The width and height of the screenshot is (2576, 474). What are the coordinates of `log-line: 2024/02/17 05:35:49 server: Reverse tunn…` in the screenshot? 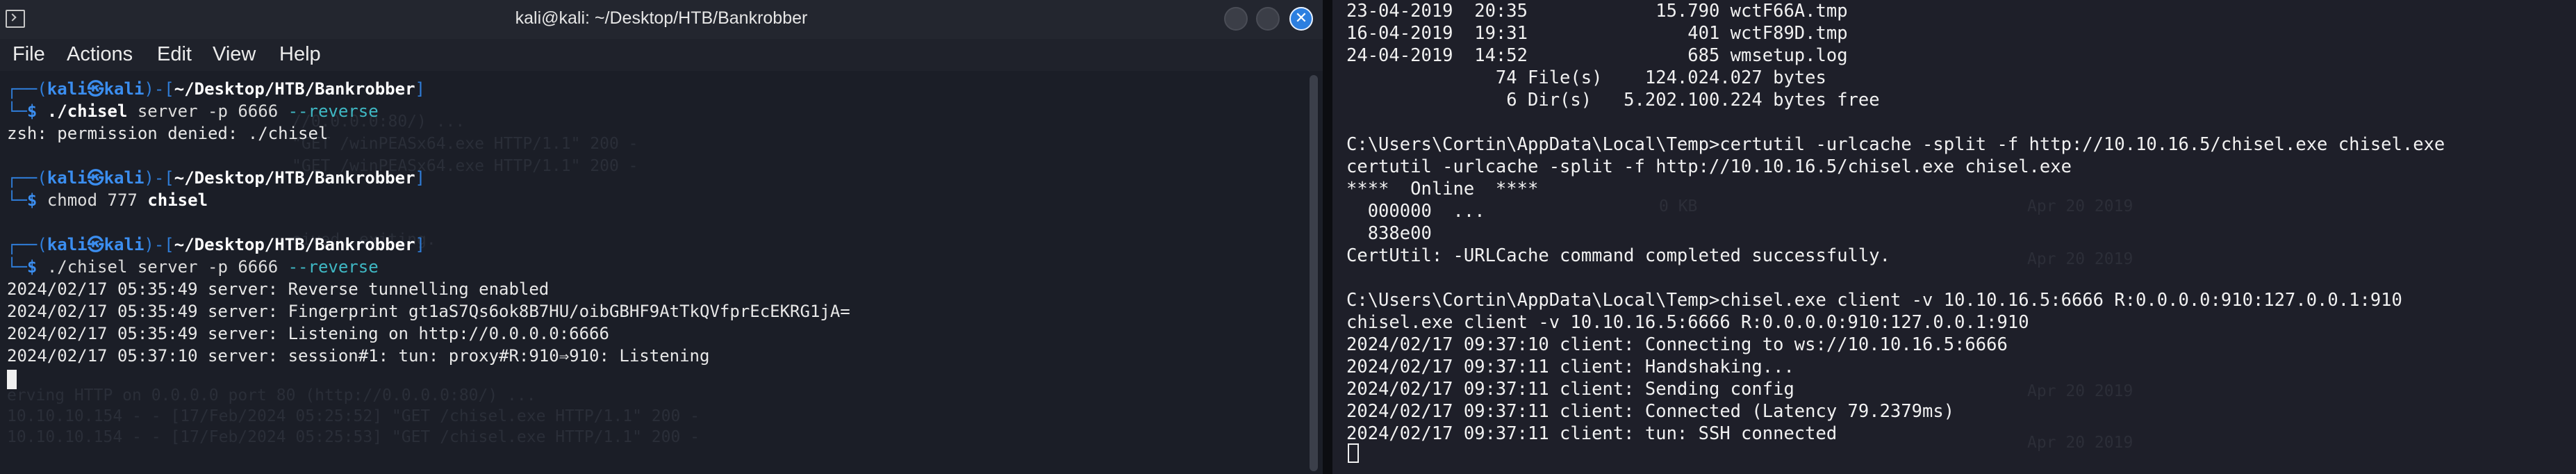 It's located at (278, 289).